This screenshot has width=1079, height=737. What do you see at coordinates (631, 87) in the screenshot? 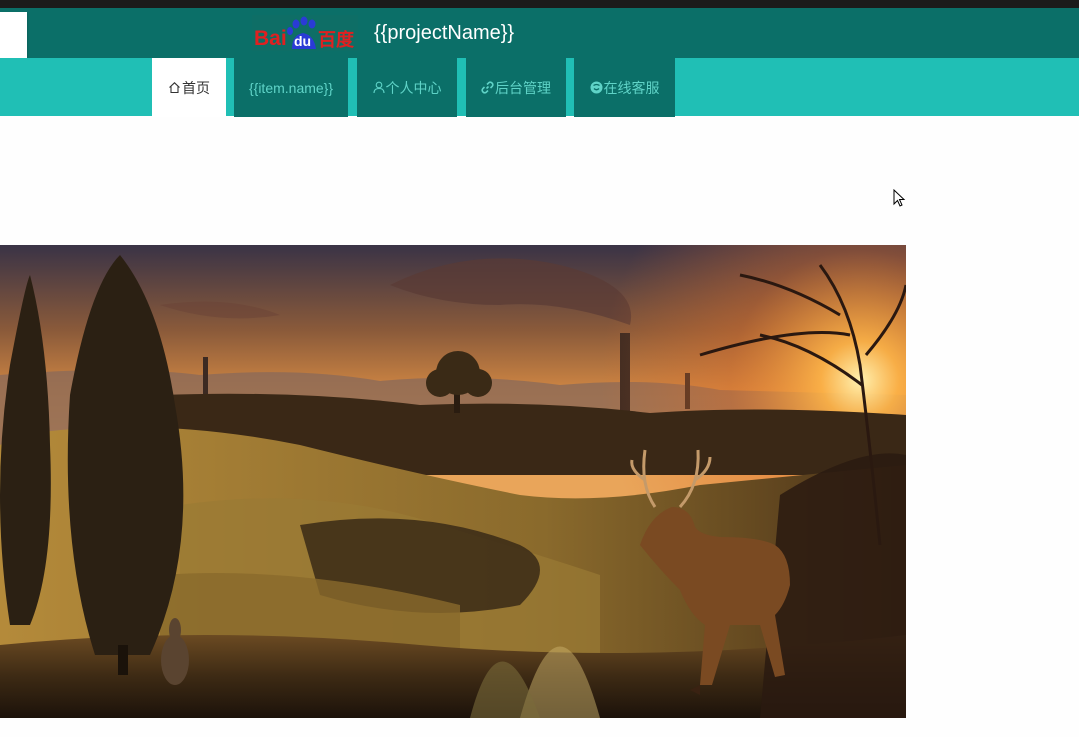
I see `nav-tab-online-service-label: 在线客服` at bounding box center [631, 87].